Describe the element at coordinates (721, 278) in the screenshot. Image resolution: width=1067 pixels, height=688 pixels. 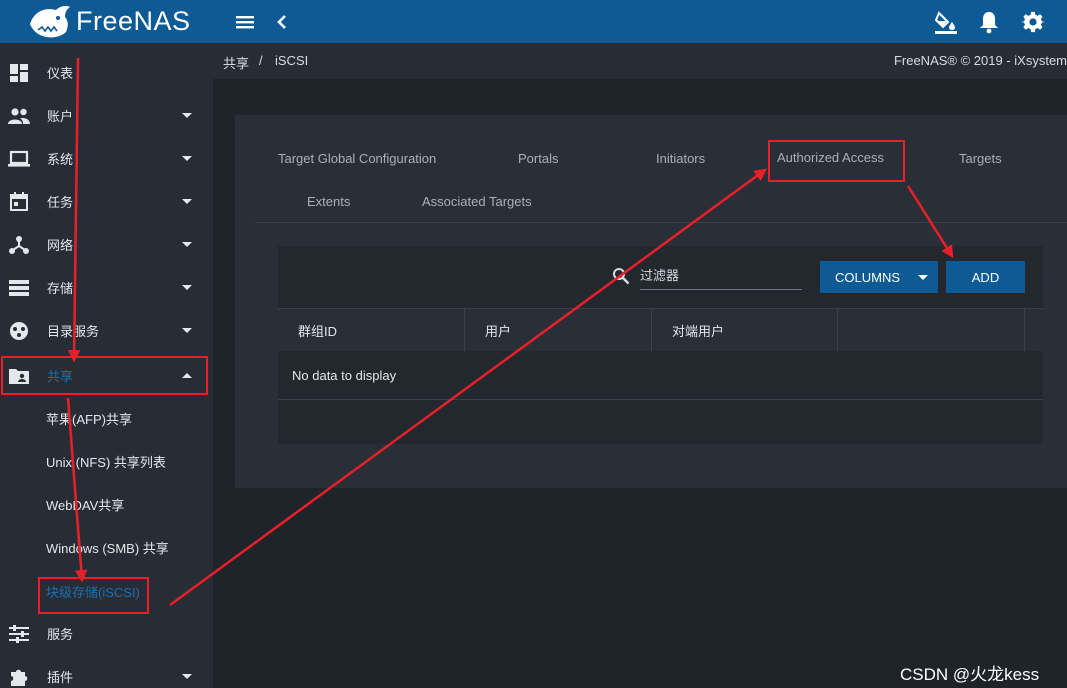
I see `filter-input` at that location.